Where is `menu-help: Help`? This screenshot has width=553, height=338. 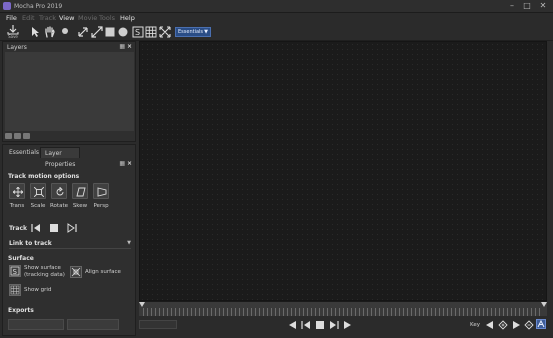
menu-help: Help is located at coordinates (127, 18).